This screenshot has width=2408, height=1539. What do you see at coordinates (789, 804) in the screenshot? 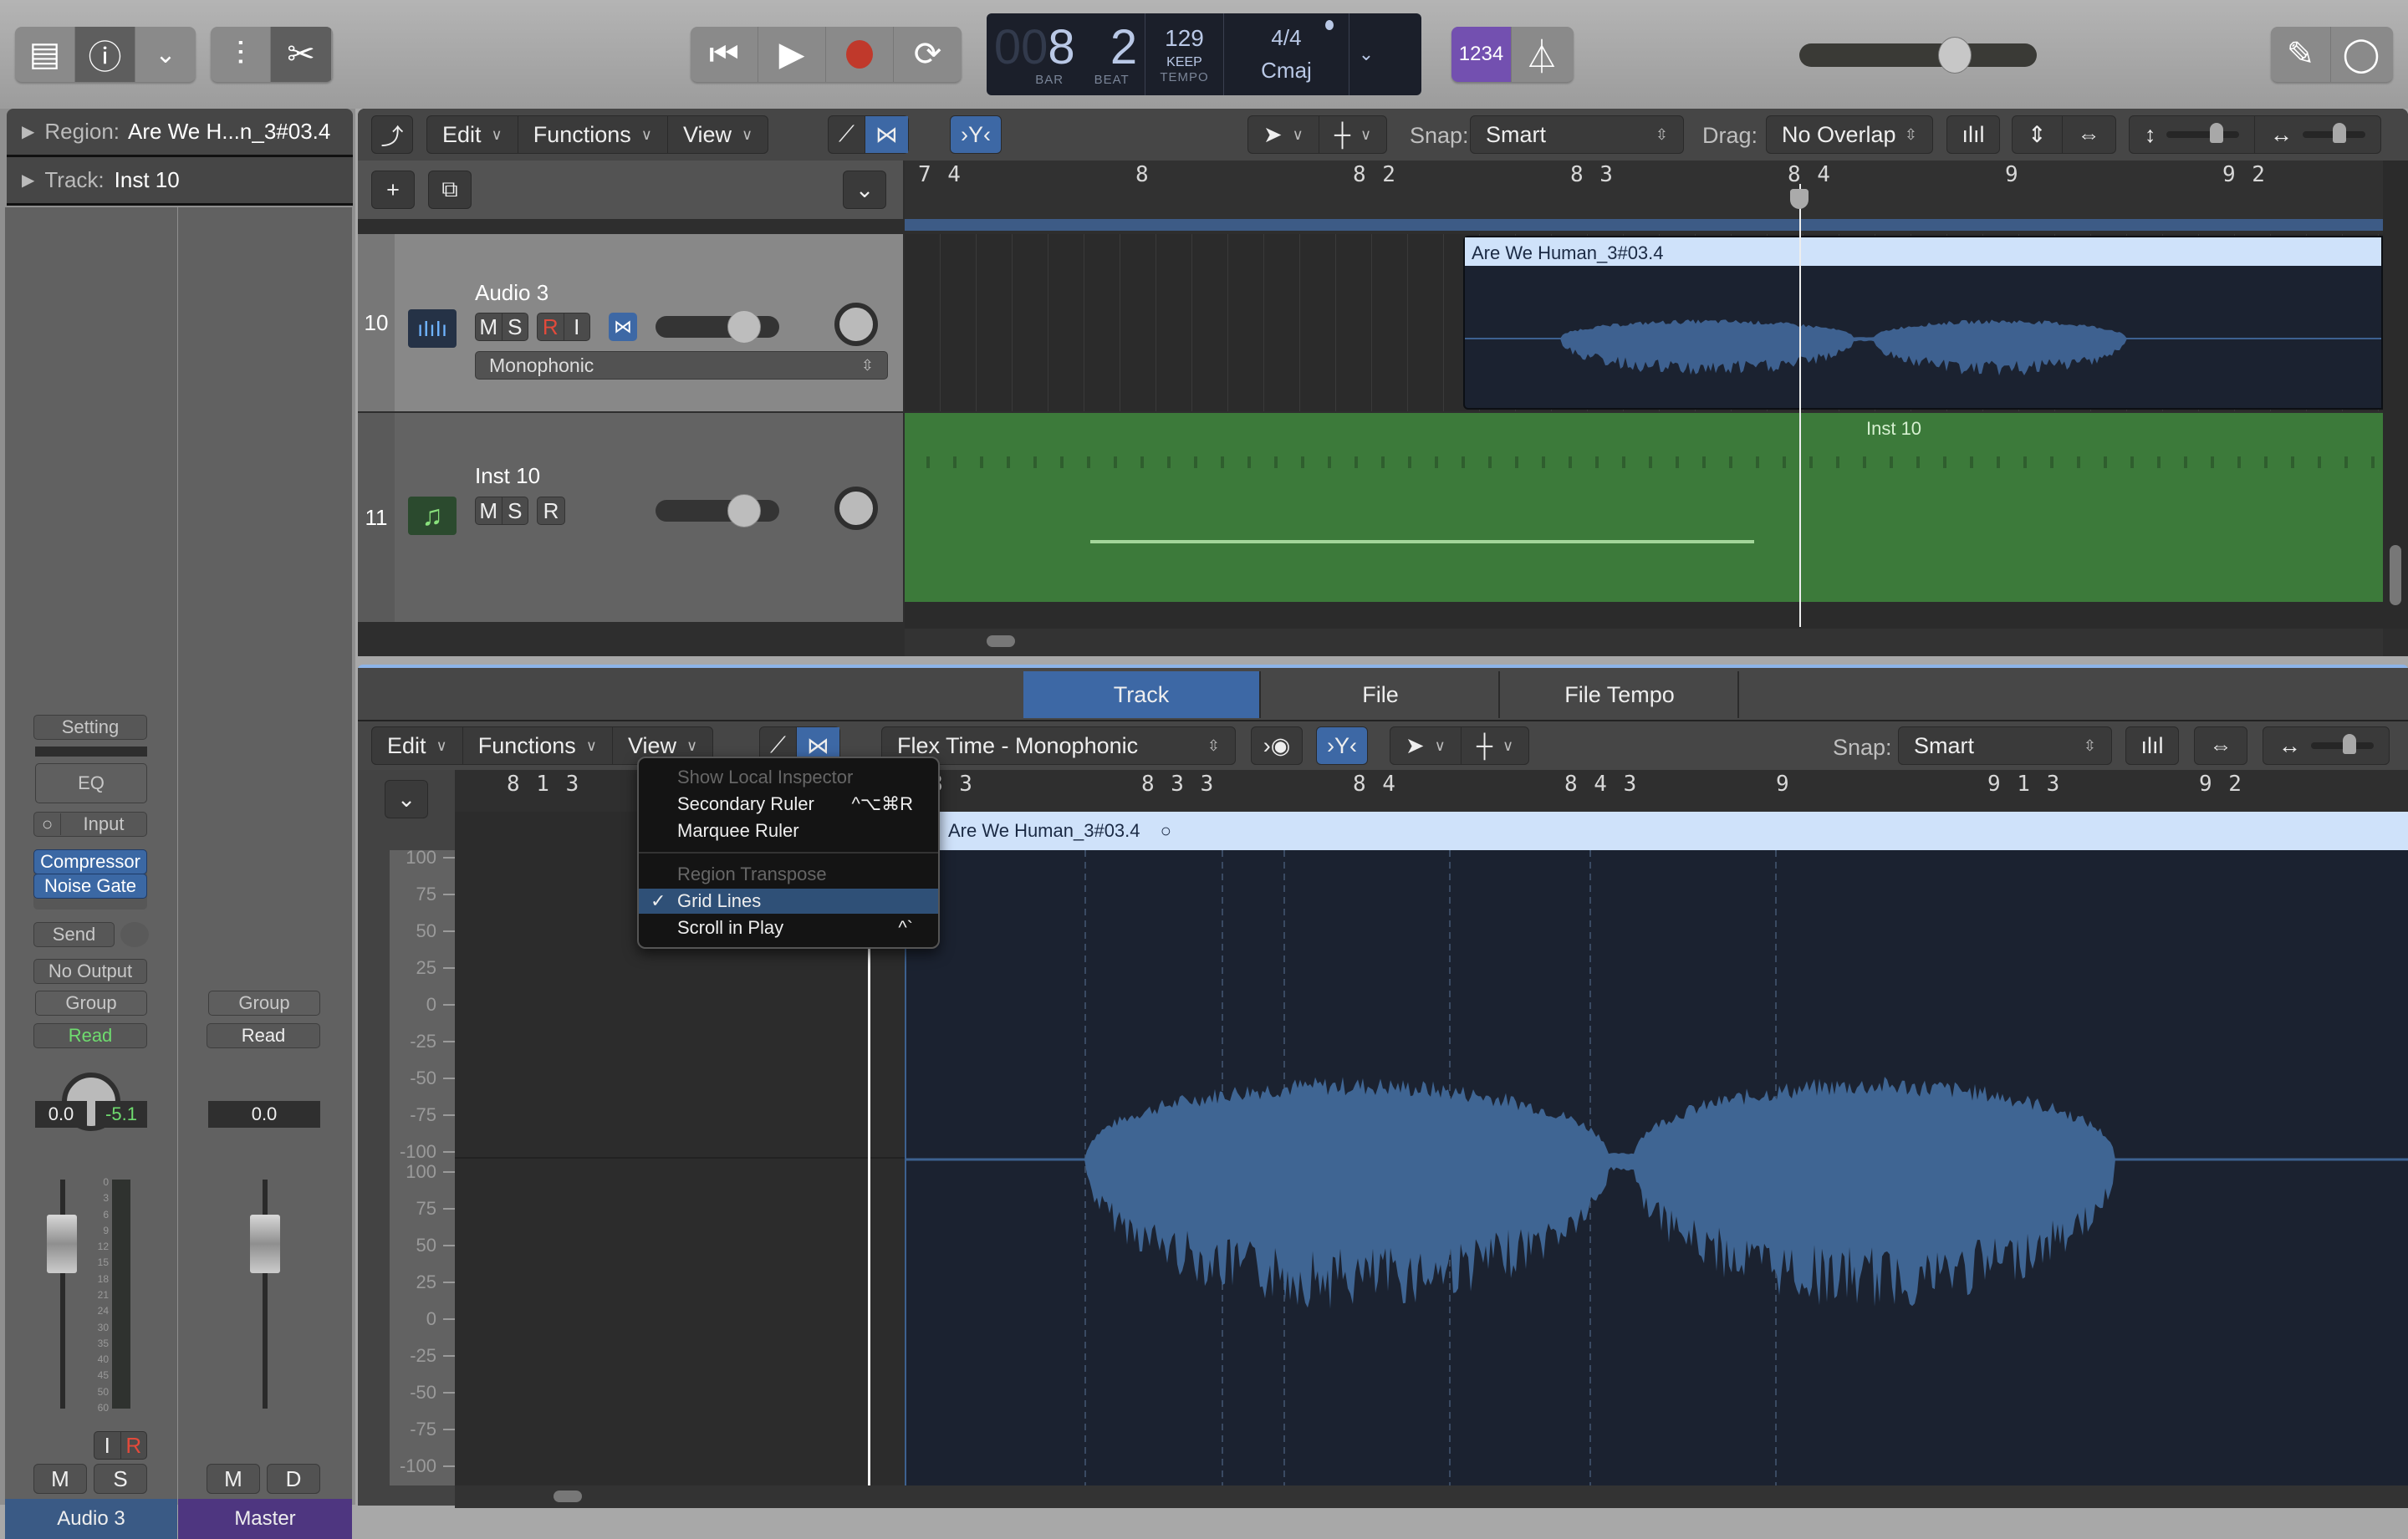
I see `menu-item-secondary-ruler: Secondary Ruler ^⌥⌘R` at bounding box center [789, 804].